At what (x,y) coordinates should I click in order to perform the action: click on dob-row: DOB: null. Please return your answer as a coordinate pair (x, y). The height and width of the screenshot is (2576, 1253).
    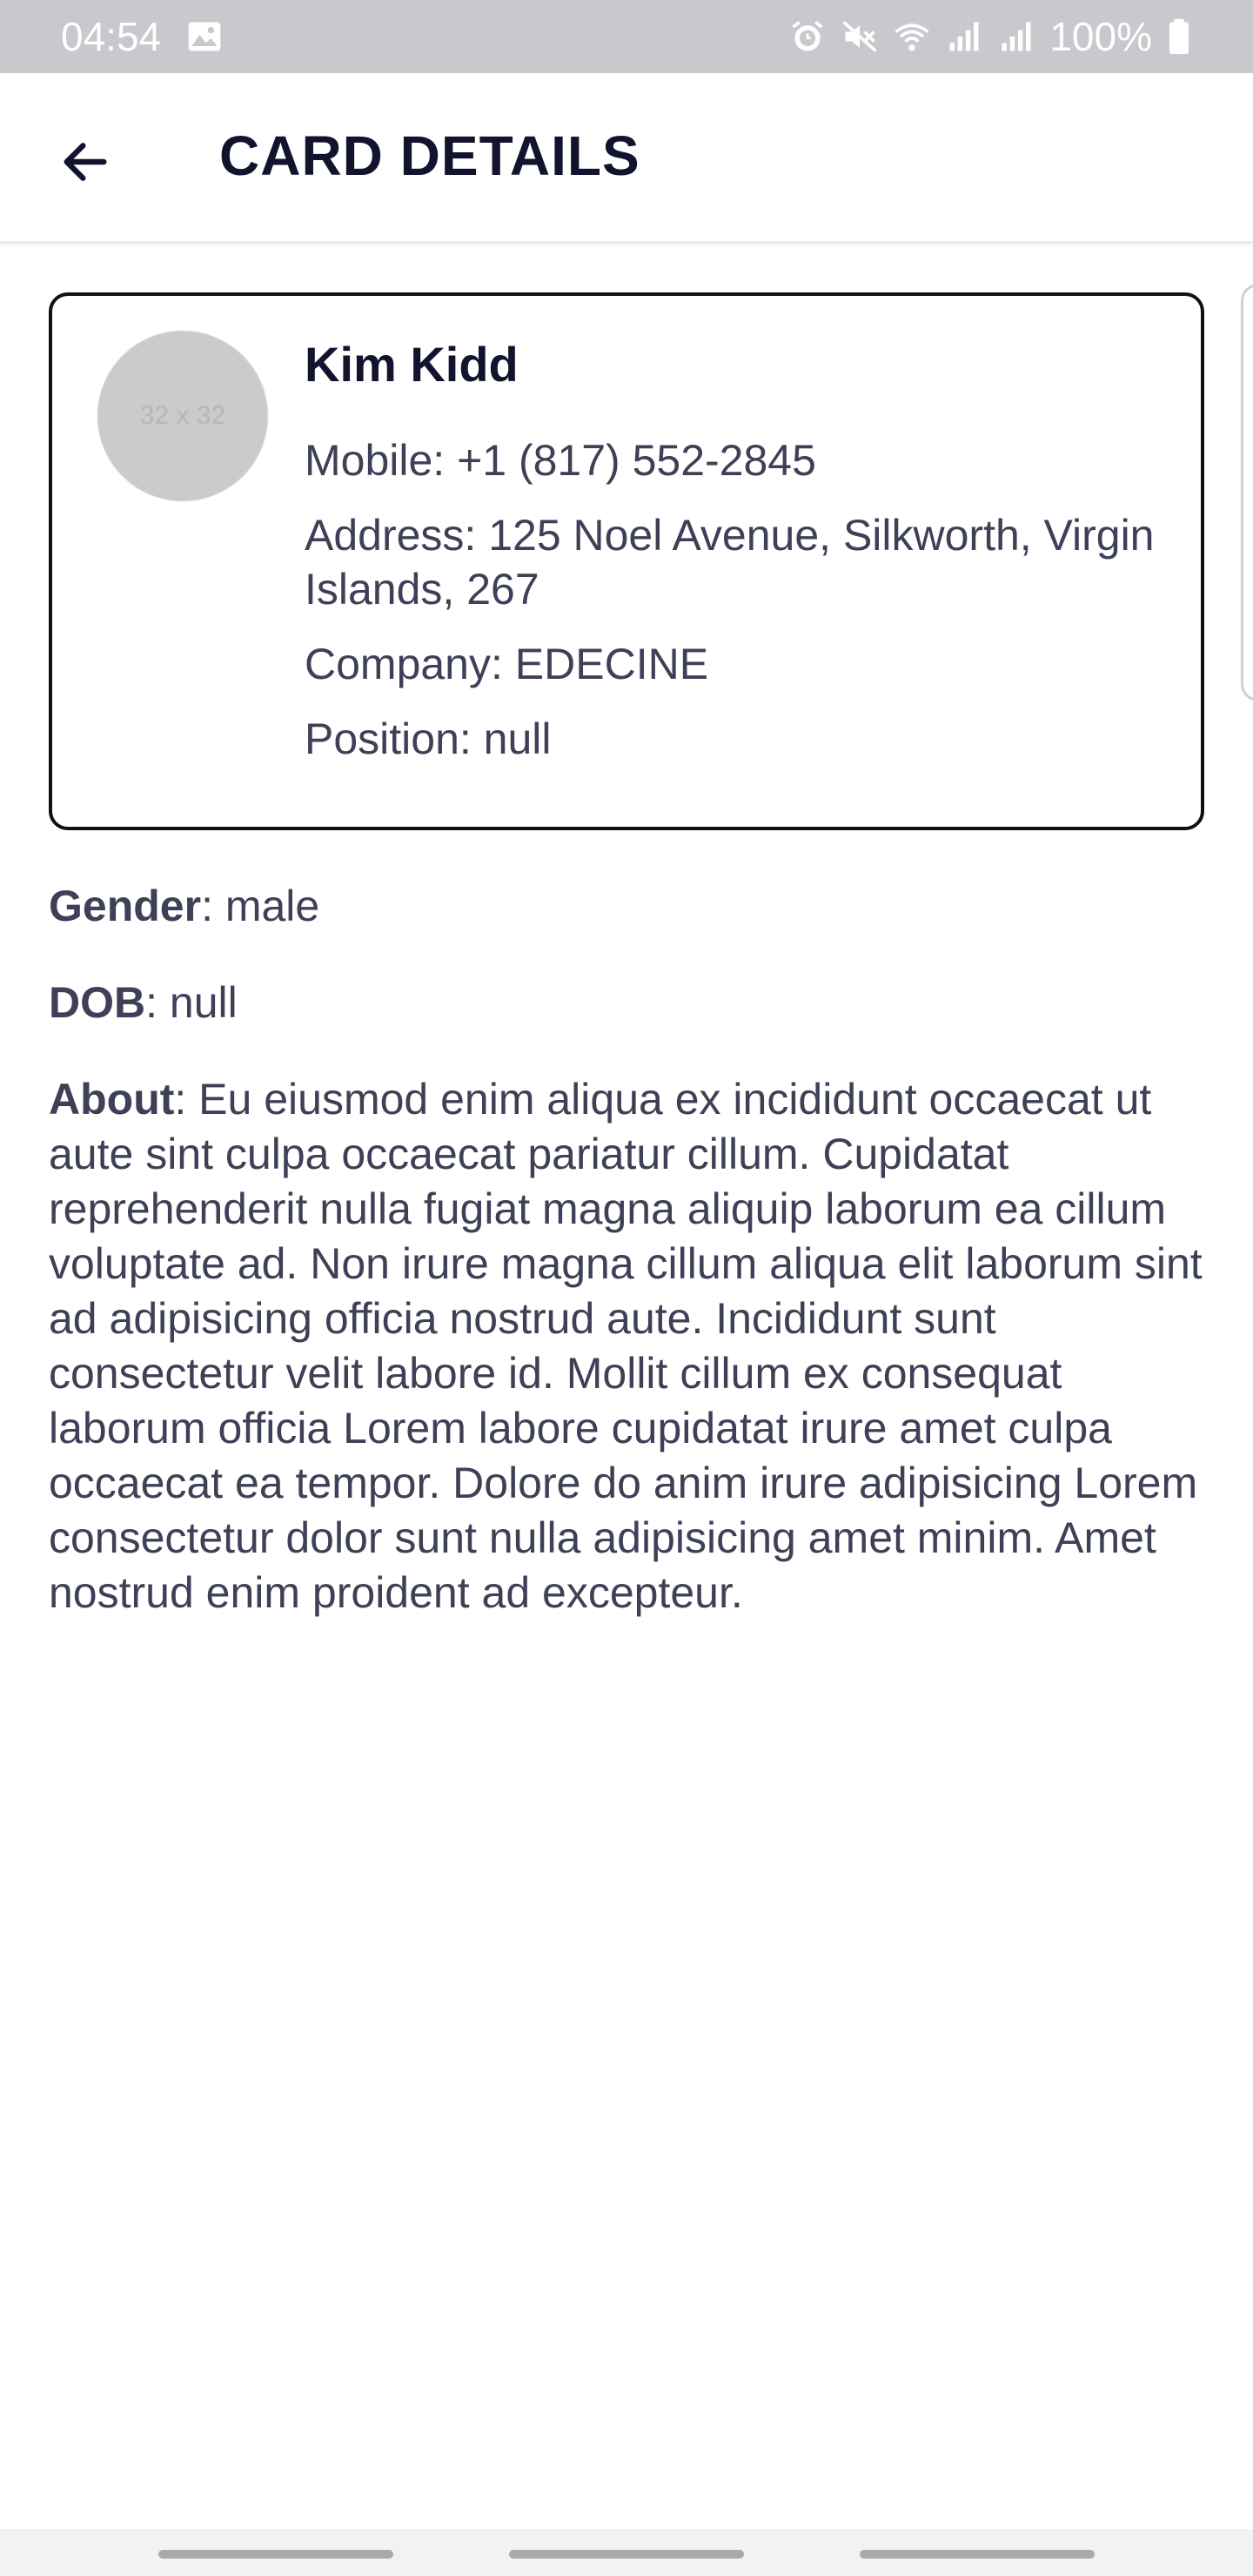
    Looking at the image, I should click on (632, 1003).